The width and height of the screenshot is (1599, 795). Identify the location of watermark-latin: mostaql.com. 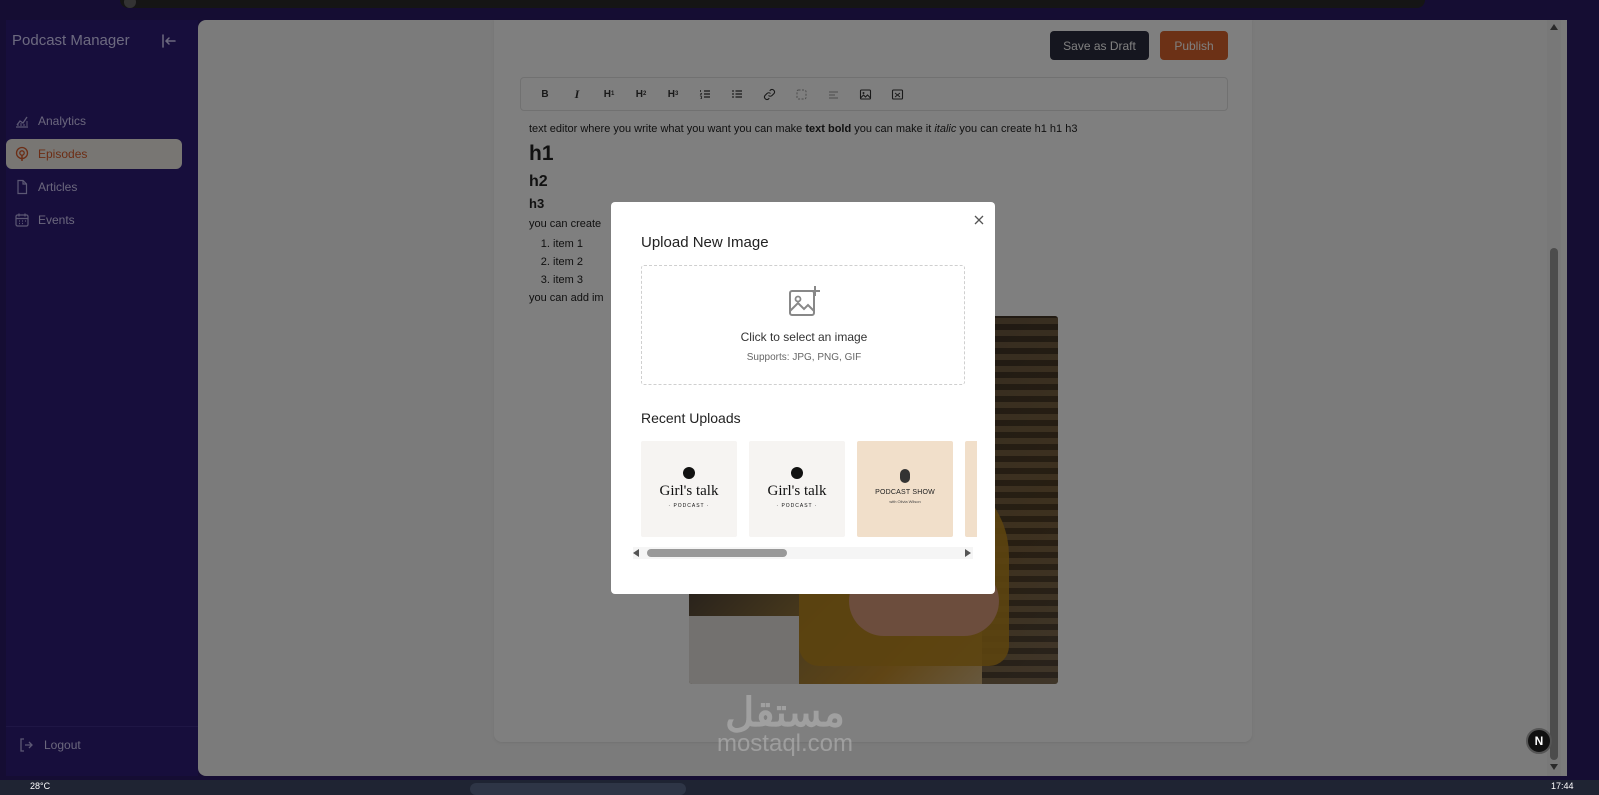
(785, 743).